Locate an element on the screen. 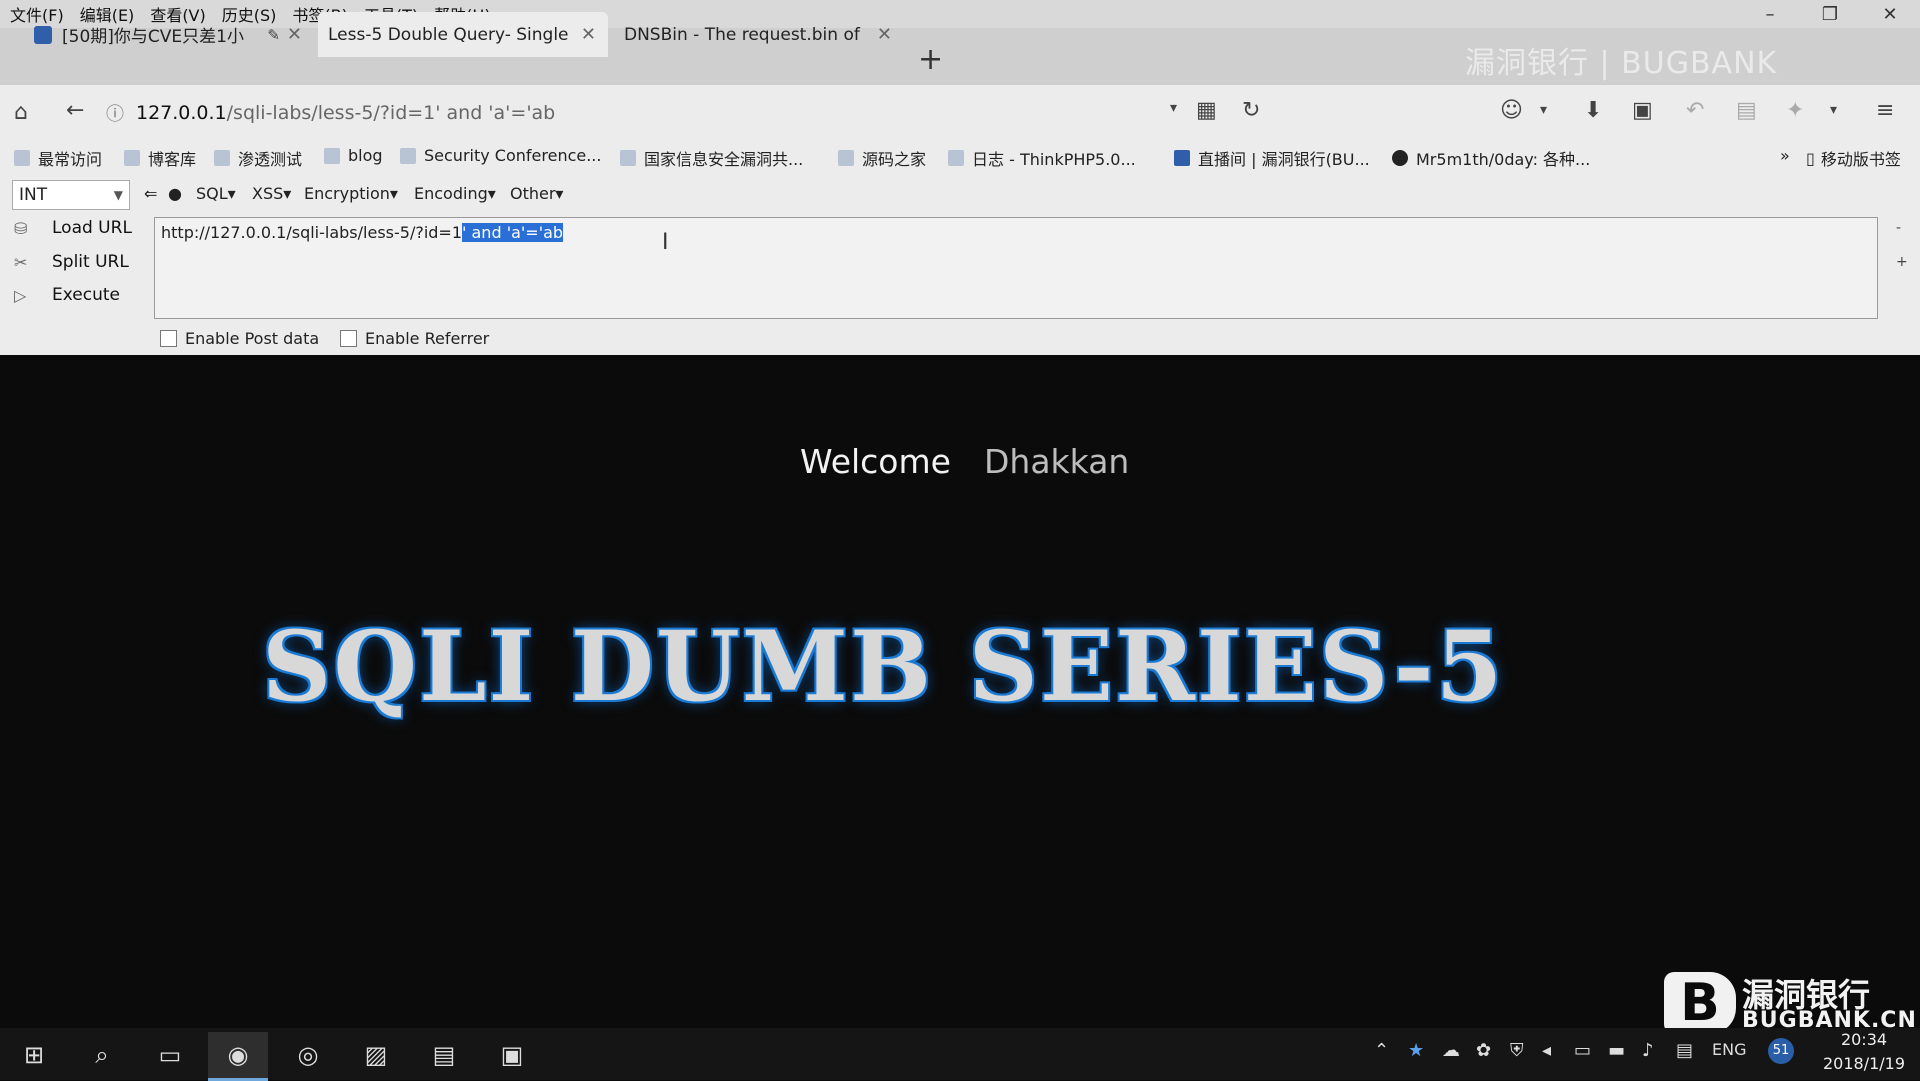  minimize-icon: – is located at coordinates (1770, 14).